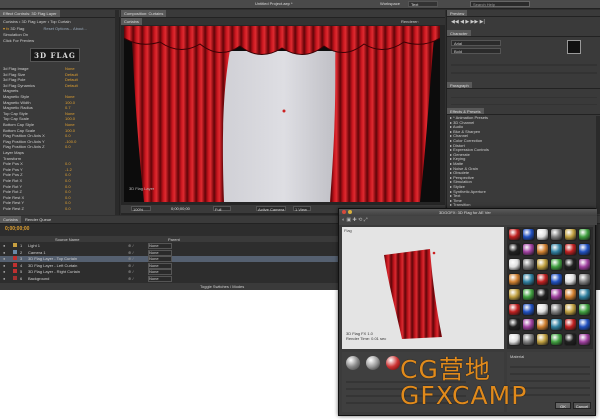 Image resolution: width=600 pixels, height=420 pixels. Describe the element at coordinates (465, 111) in the screenshot. I see `tab-effects-presets: Effects & Presets` at that location.